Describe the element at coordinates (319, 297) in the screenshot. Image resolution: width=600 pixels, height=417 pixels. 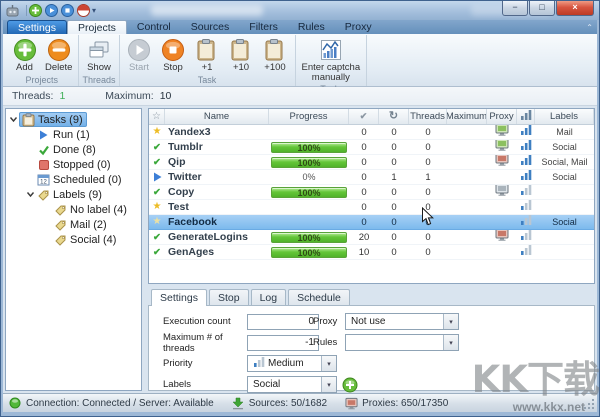
I see `detail-tab-schedule: Schedule` at that location.